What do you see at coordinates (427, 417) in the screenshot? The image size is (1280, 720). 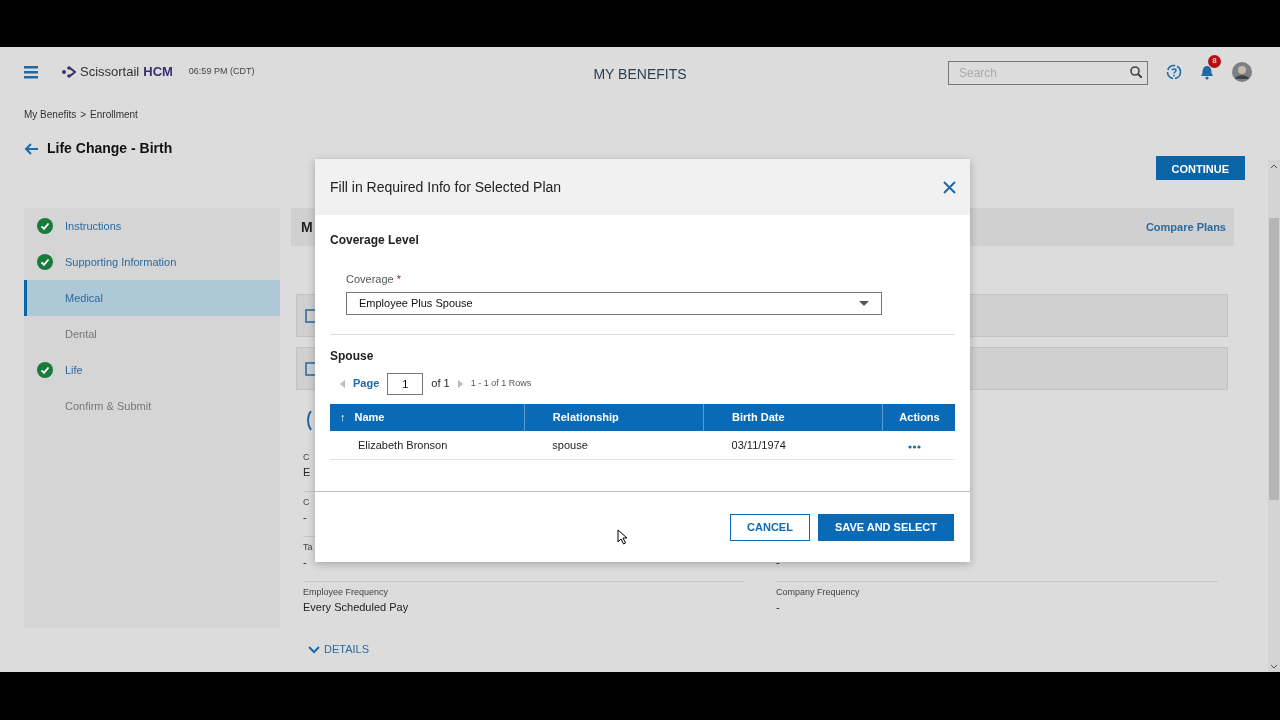 I see `column-header: ↑ Name` at bounding box center [427, 417].